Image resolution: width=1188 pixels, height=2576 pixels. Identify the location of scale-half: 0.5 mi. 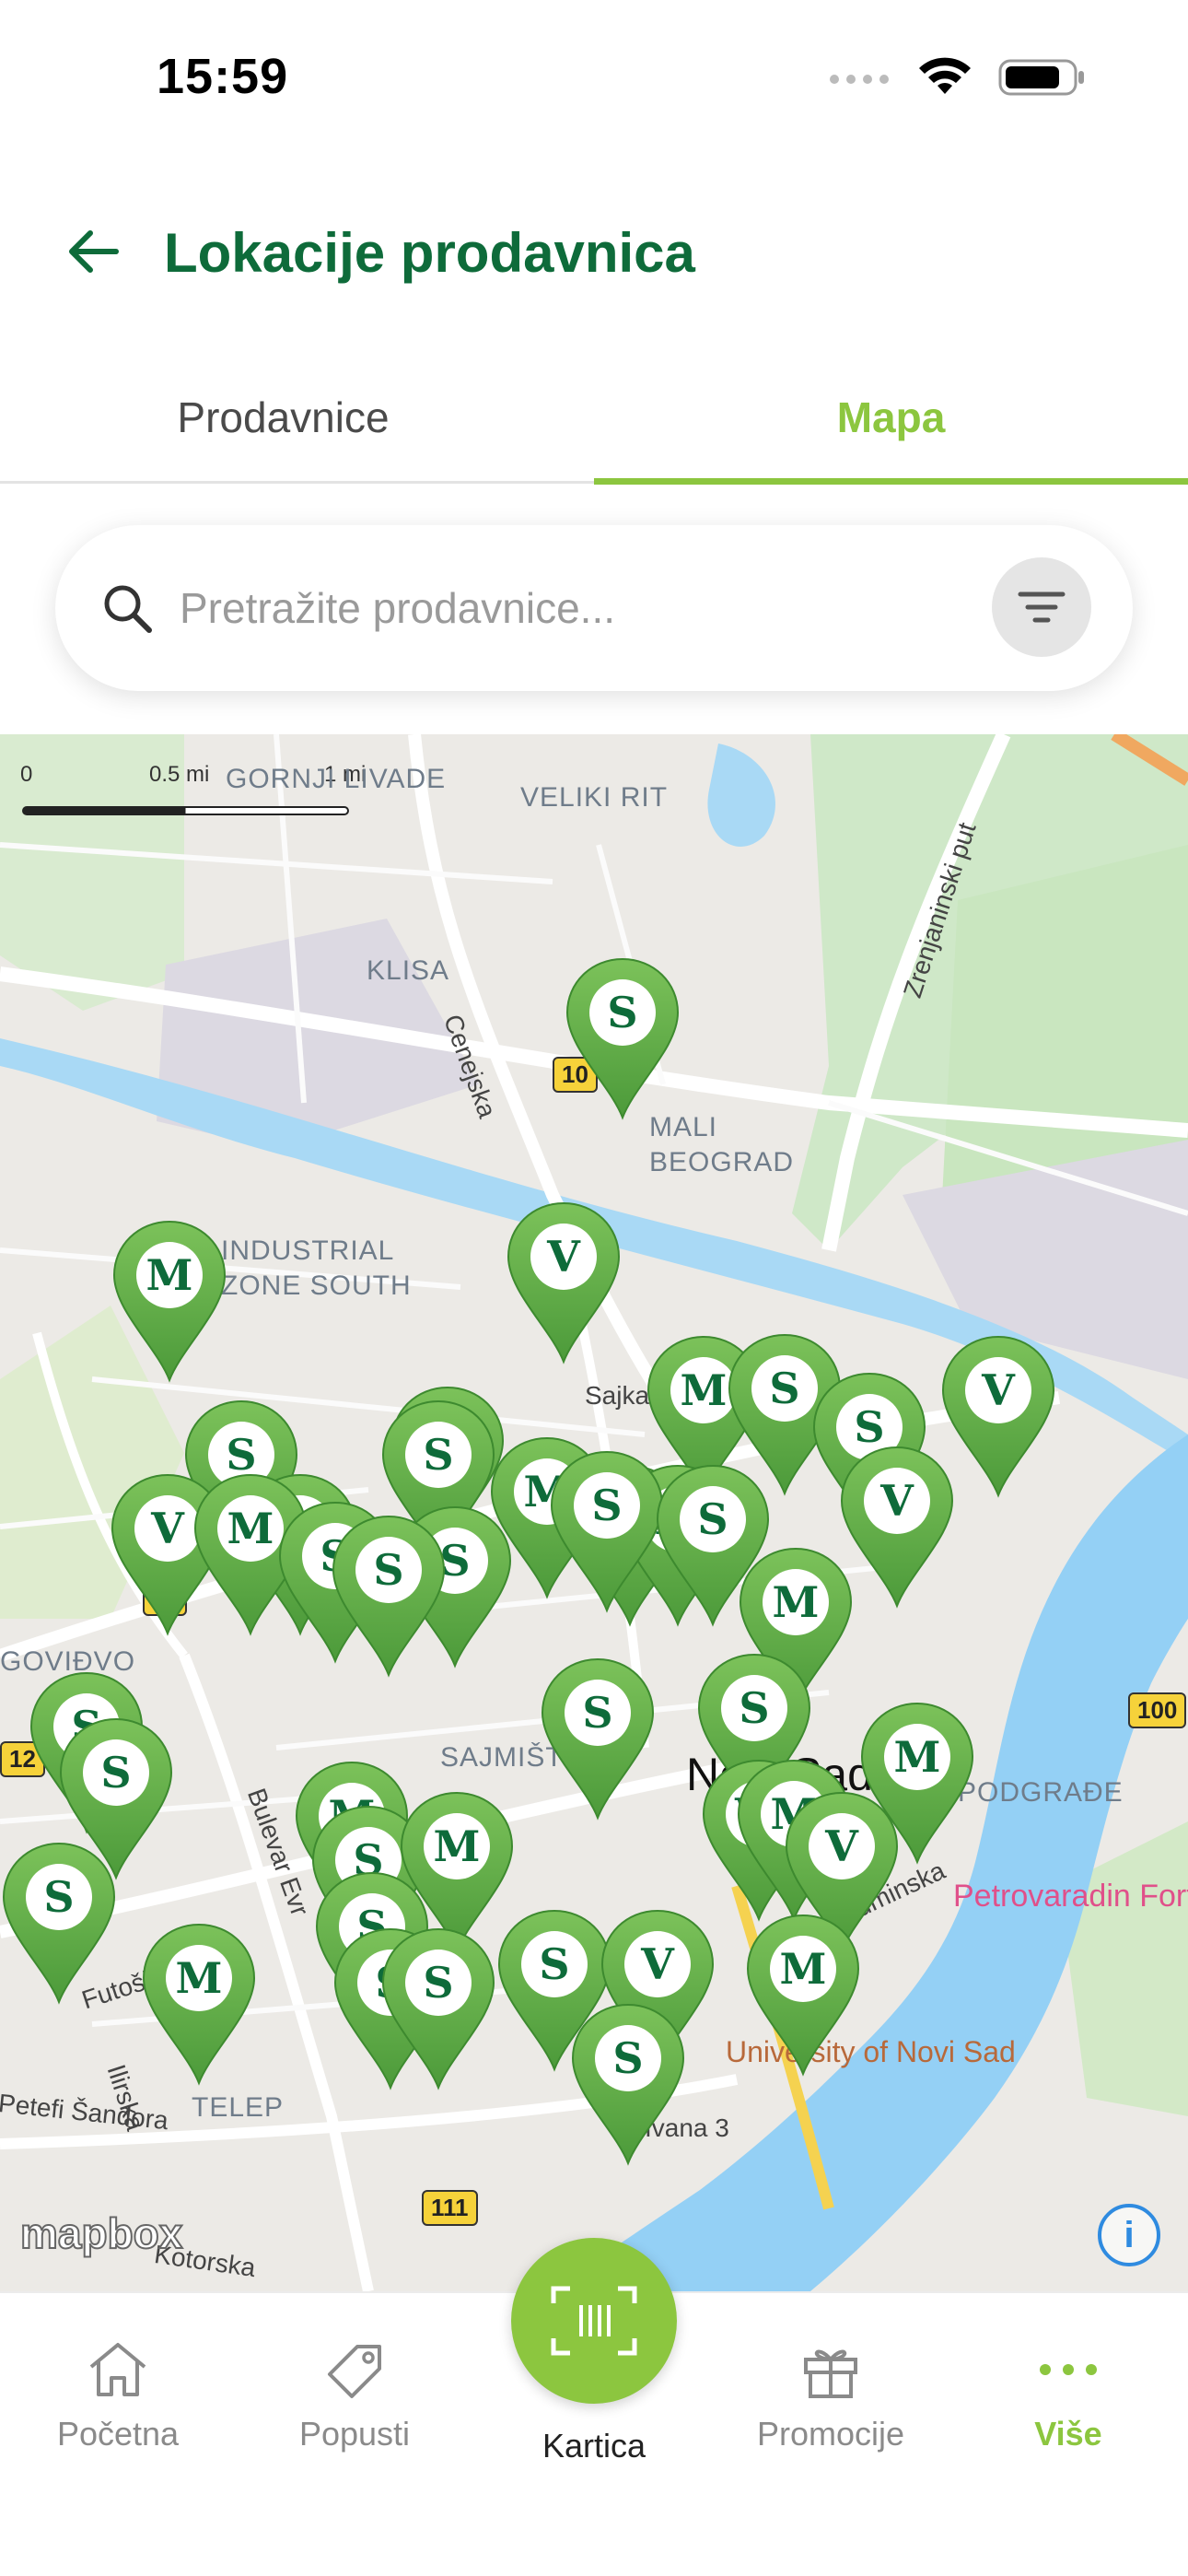
(179, 774).